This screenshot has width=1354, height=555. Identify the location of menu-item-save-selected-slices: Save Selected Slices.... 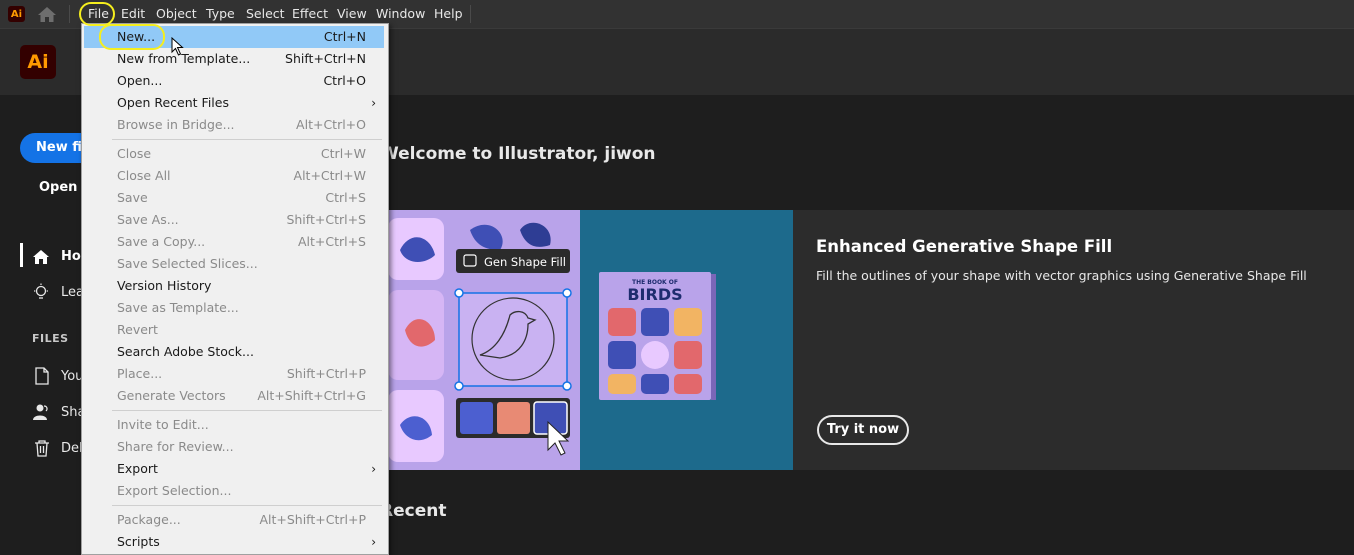
(234, 264).